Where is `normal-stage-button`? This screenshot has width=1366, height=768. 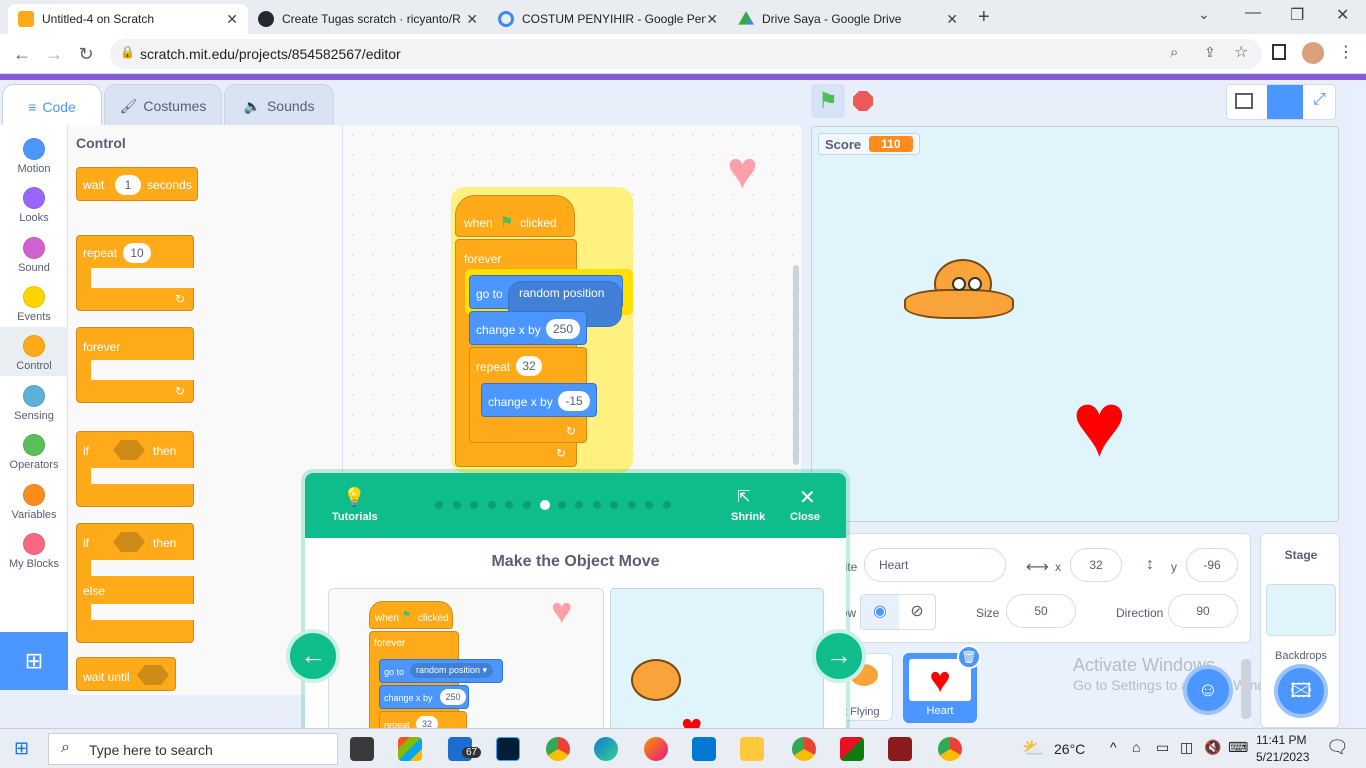
normal-stage-button is located at coordinates (1285, 102).